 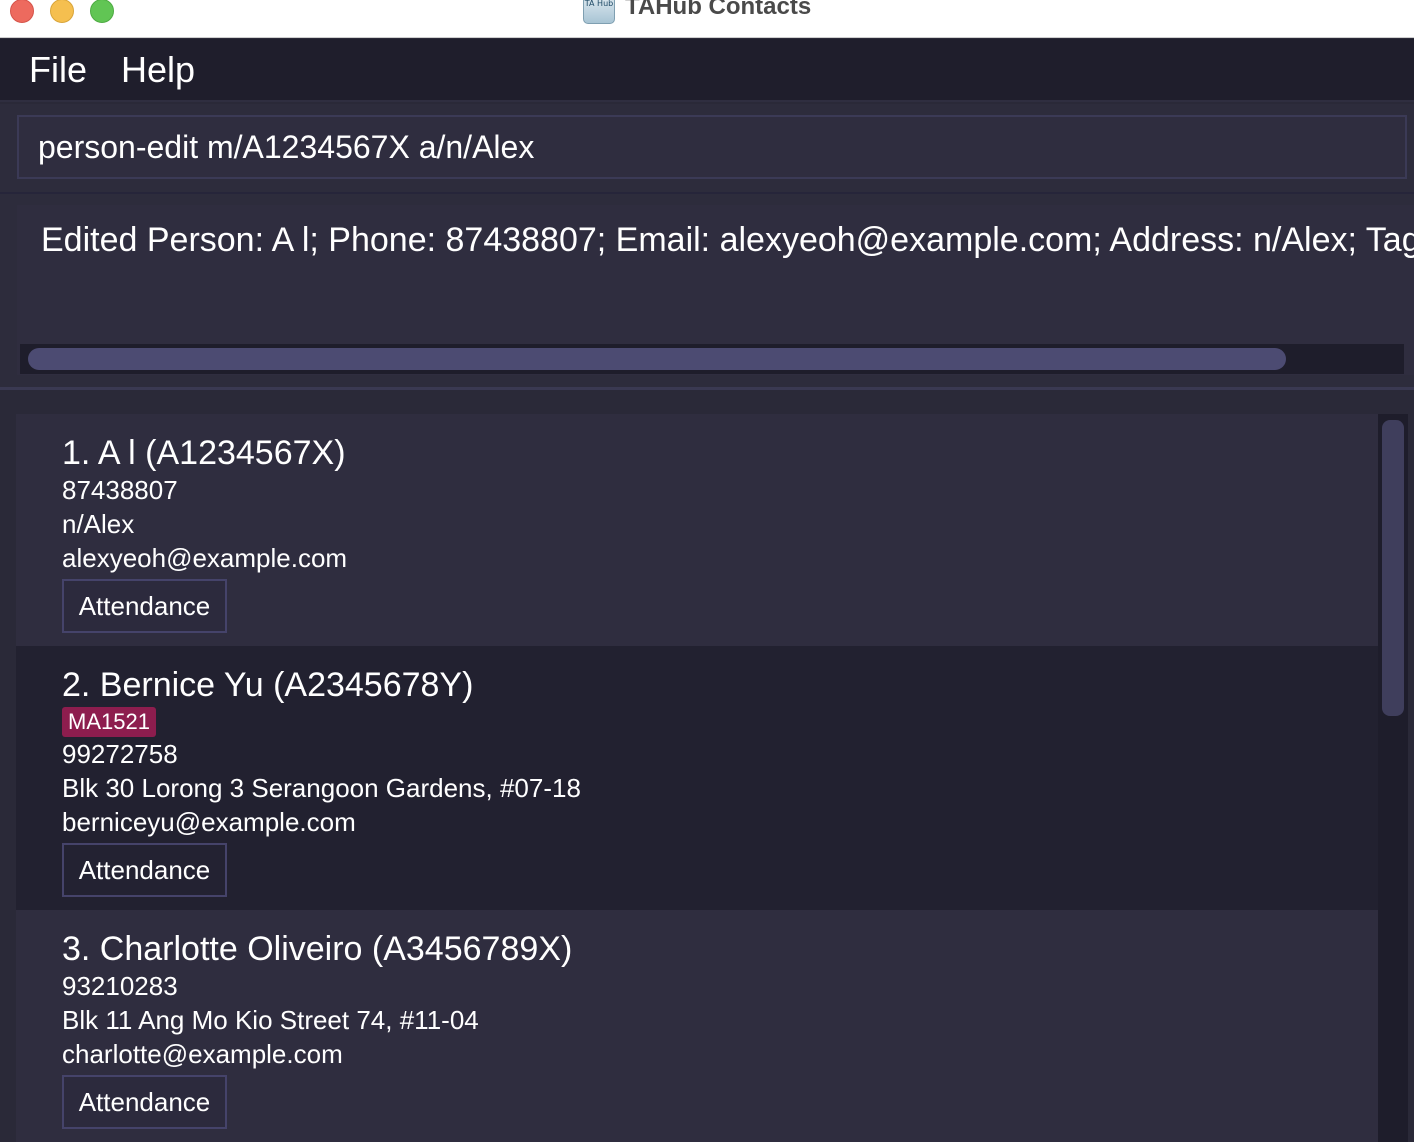 I want to click on person-name-id: 1. A l (A1234567X), so click(x=204, y=453).